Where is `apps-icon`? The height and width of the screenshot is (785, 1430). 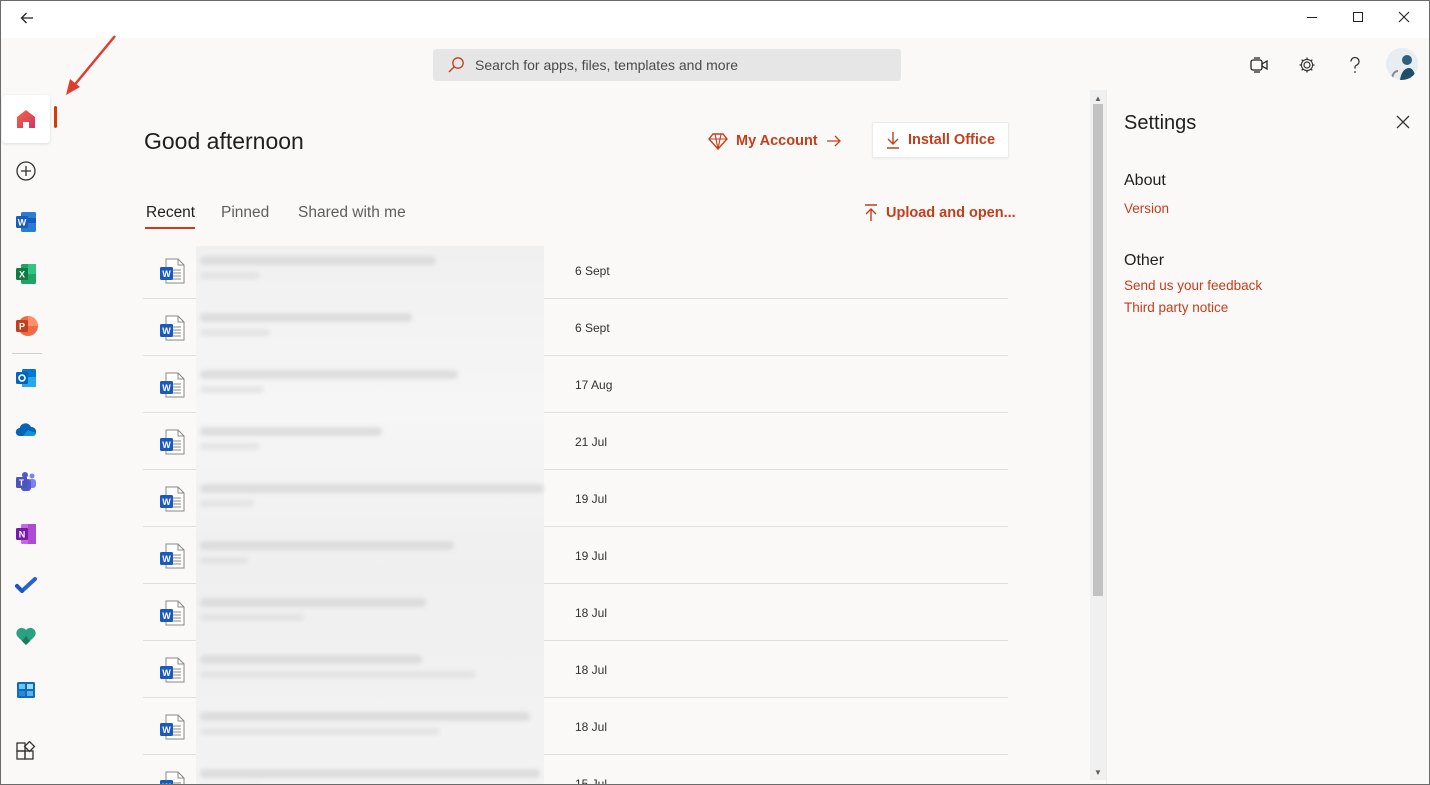 apps-icon is located at coordinates (26, 750).